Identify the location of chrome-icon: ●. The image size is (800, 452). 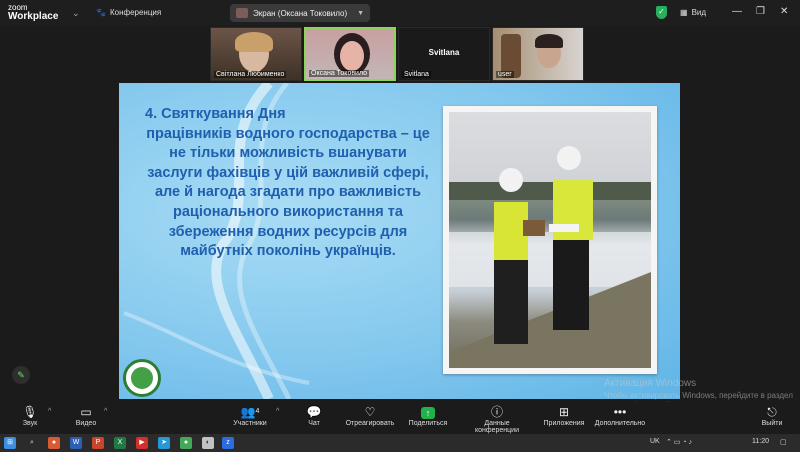
(54, 443).